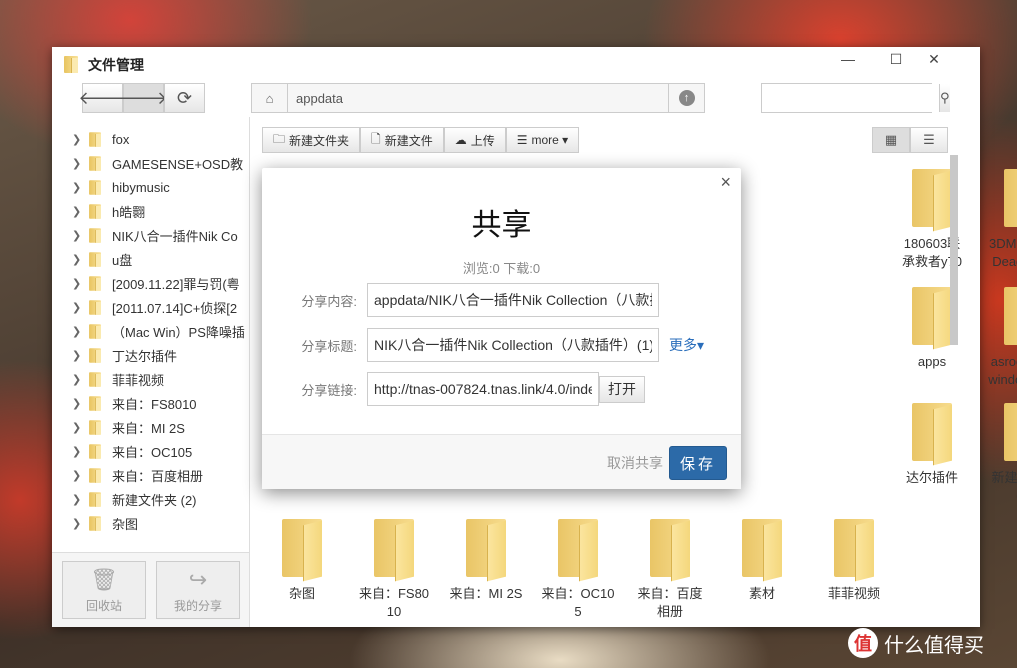 The image size is (1017, 668). What do you see at coordinates (932, 361) in the screenshot?
I see `folder-name: apps` at bounding box center [932, 361].